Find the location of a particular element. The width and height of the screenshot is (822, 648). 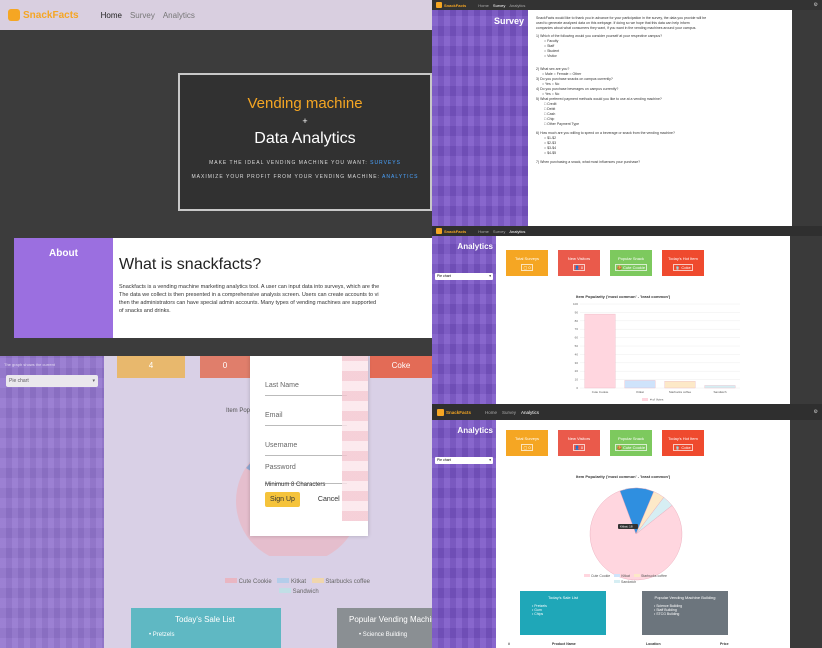

x-tick-label: Kitkat is located at coordinates (640, 392).